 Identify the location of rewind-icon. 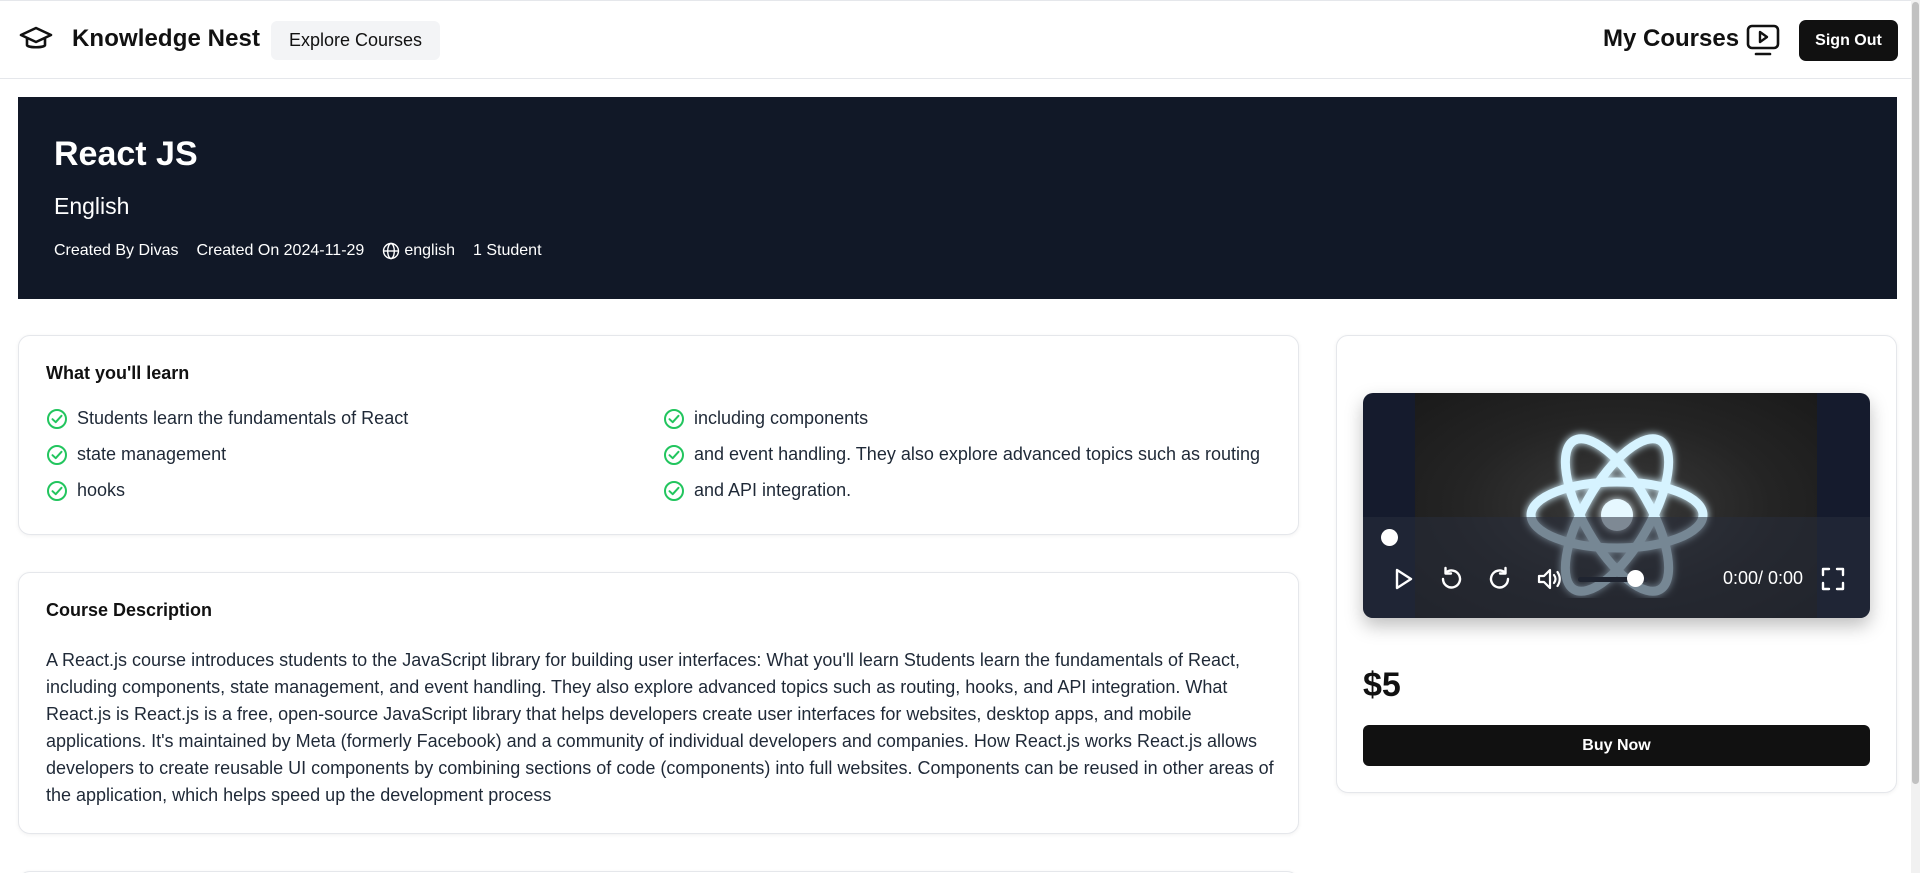
(1451, 579).